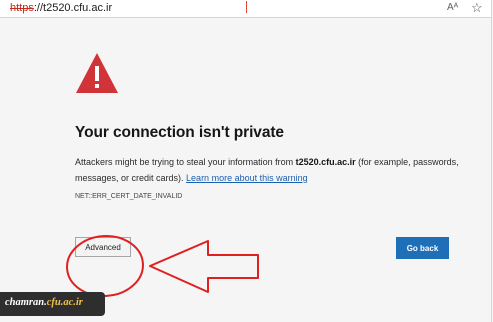 The height and width of the screenshot is (322, 493). I want to click on watermark-logo: chamran.cfu.ac.ir, so click(52, 304).